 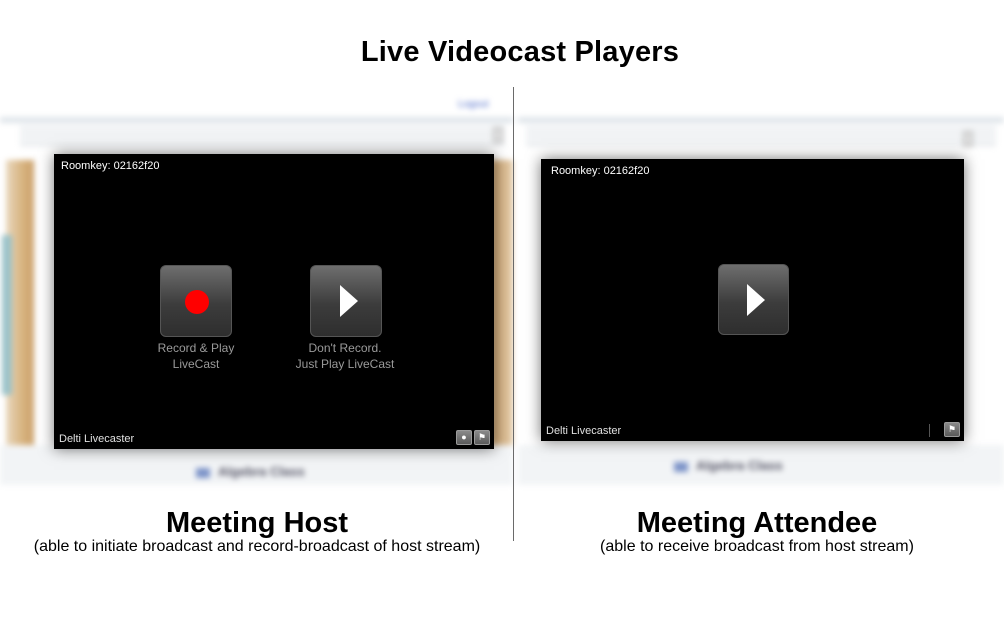 I want to click on play-button, so click(x=753, y=299).